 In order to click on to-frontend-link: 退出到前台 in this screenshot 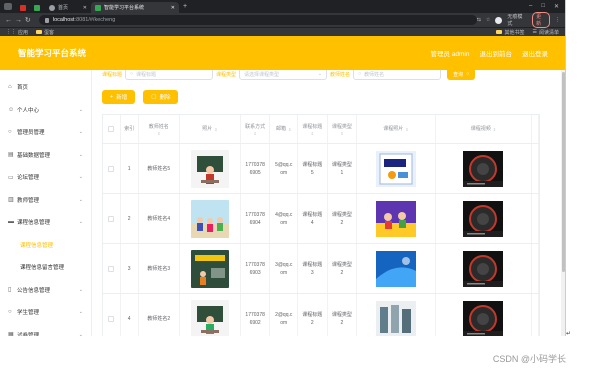, I will do `click(496, 53)`.